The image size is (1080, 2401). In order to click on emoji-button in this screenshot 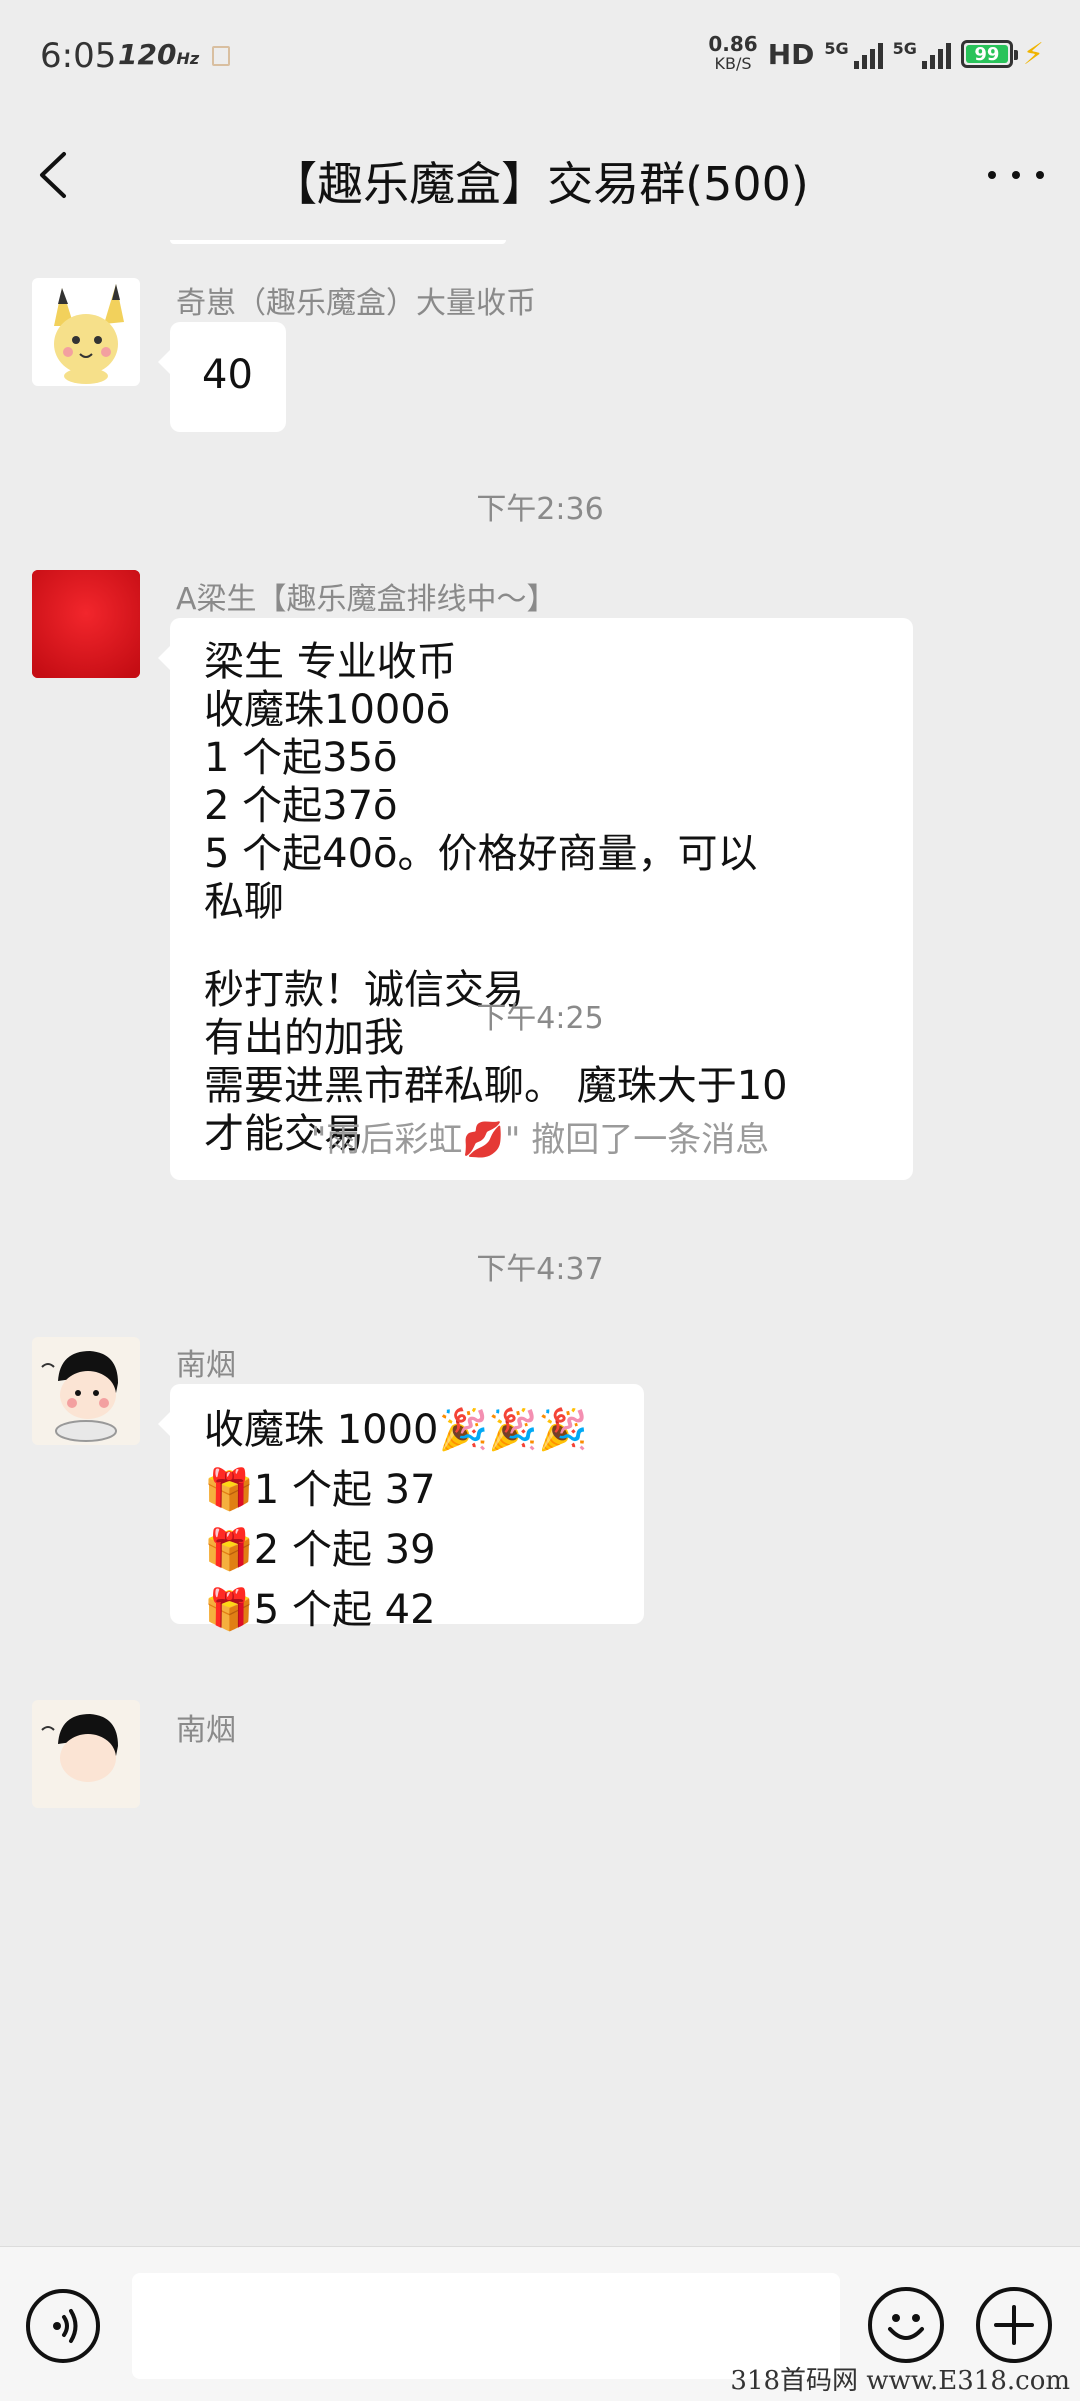, I will do `click(906, 2325)`.